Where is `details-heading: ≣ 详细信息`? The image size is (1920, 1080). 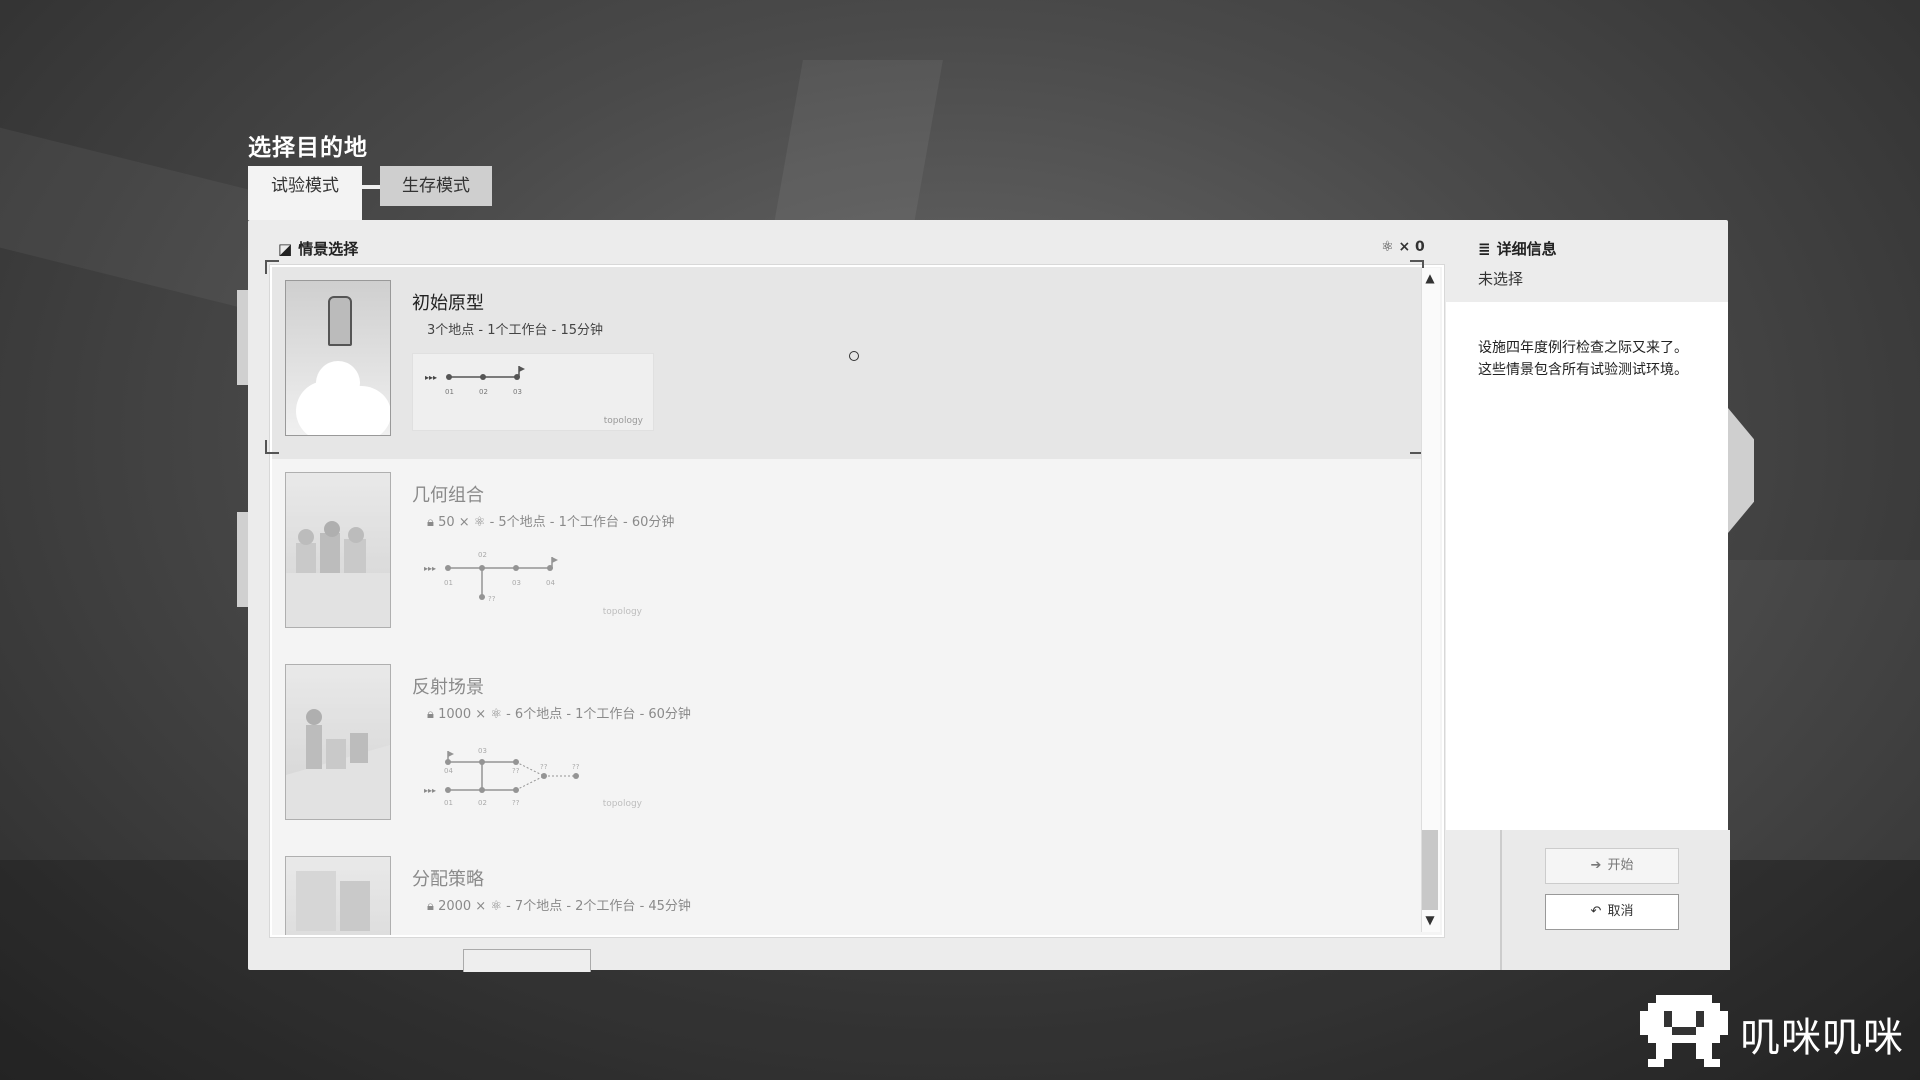
details-heading: ≣ 详细信息 is located at coordinates (1517, 248).